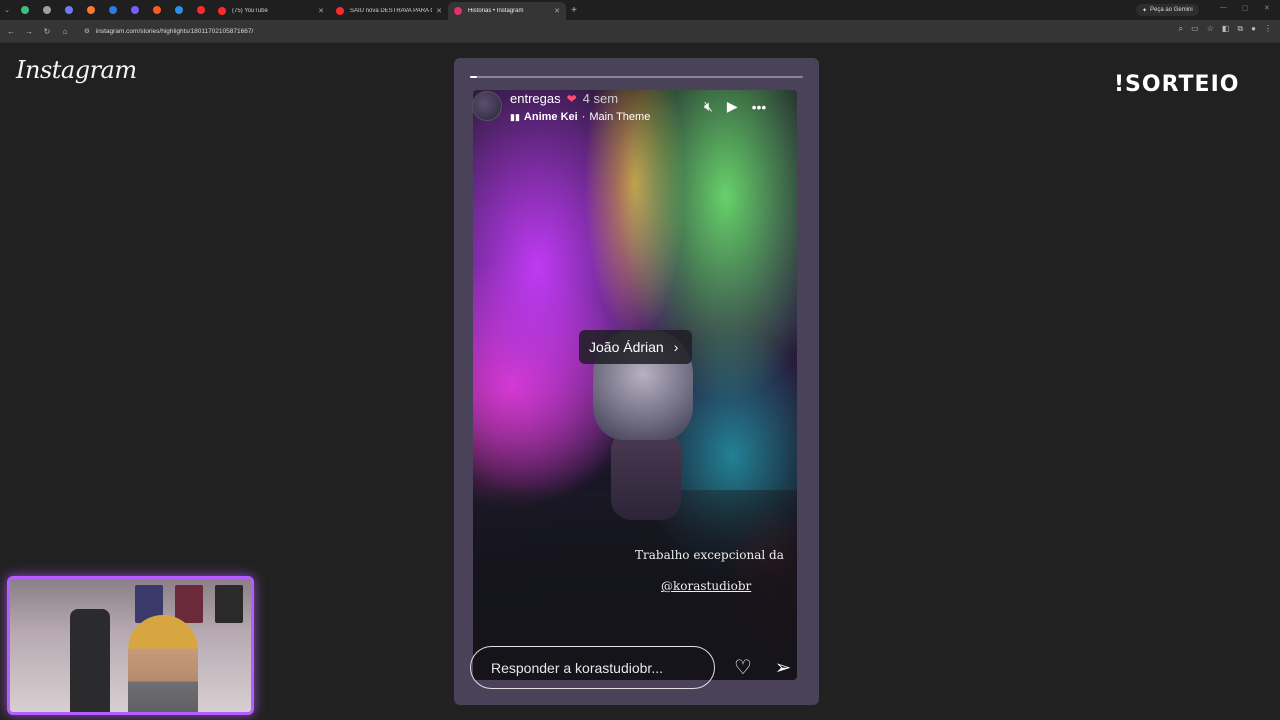 This screenshot has height=720, width=1280. I want to click on cast-icon: ▭, so click(1195, 29).